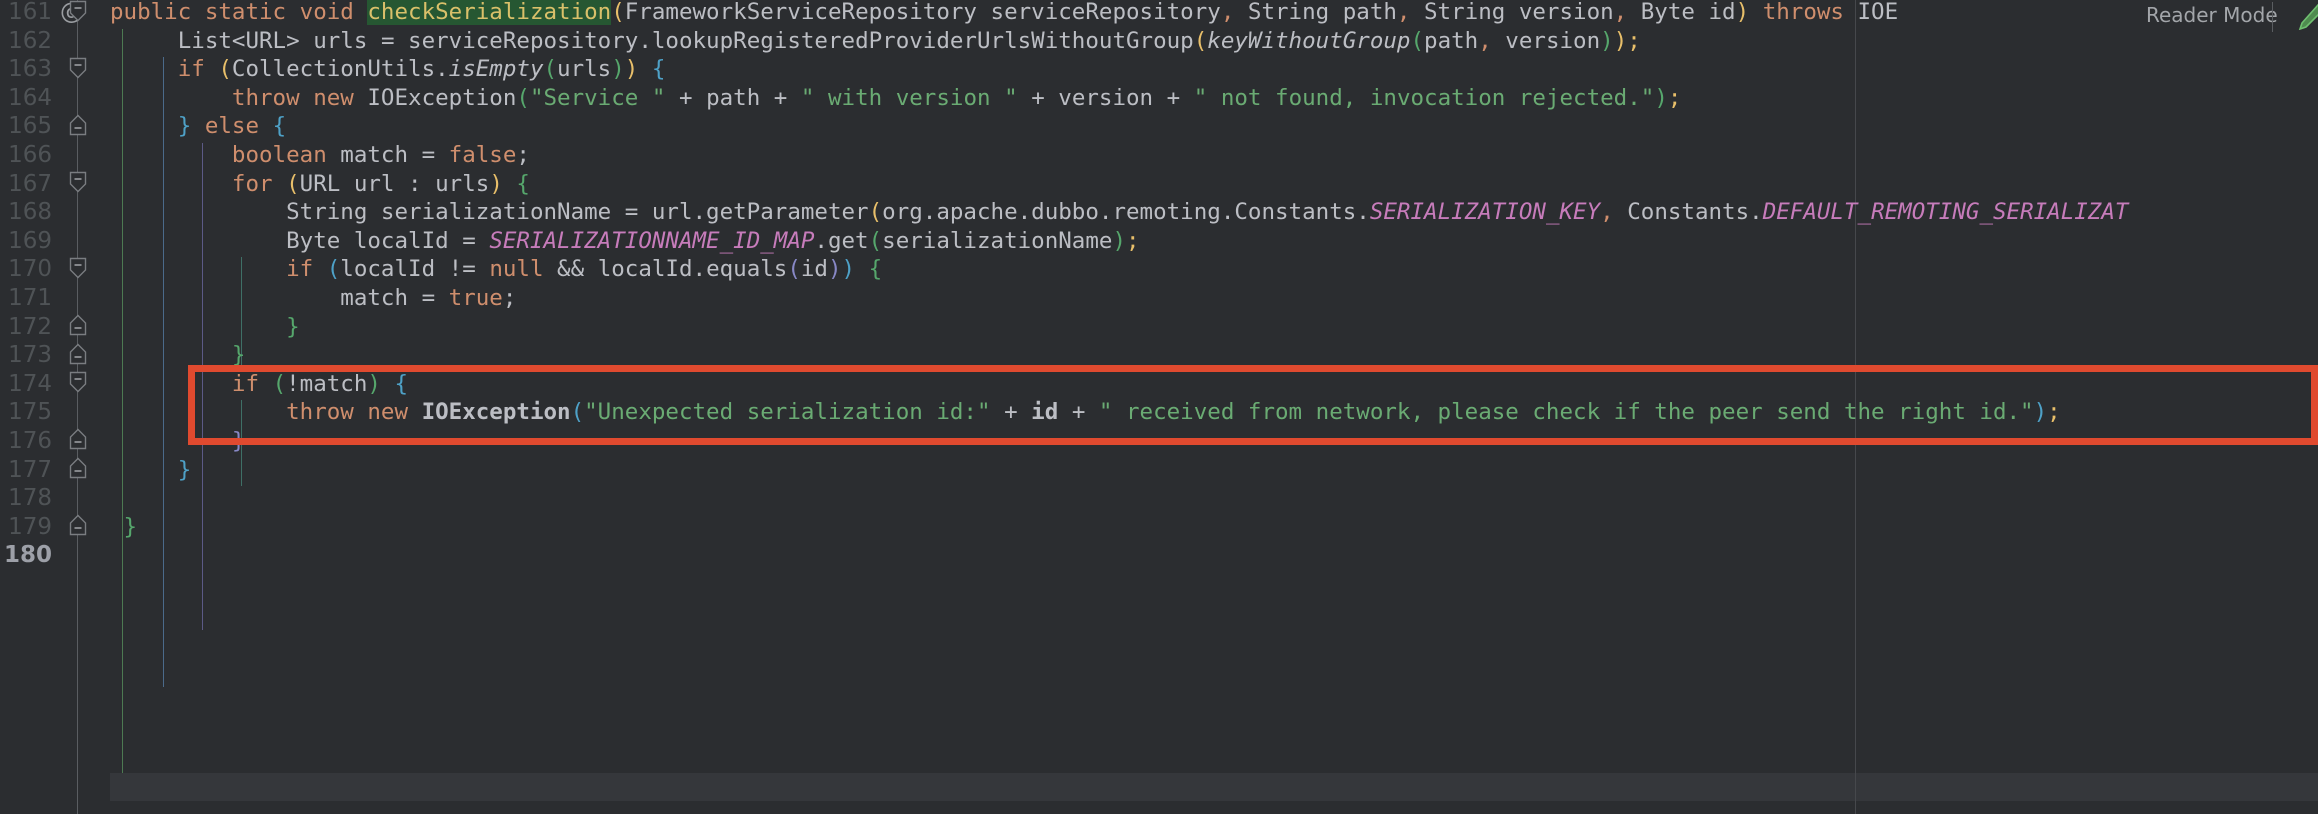 This screenshot has height=814, width=2318. Describe the element at coordinates (30, 126) in the screenshot. I see `line-number-165: 165` at that location.